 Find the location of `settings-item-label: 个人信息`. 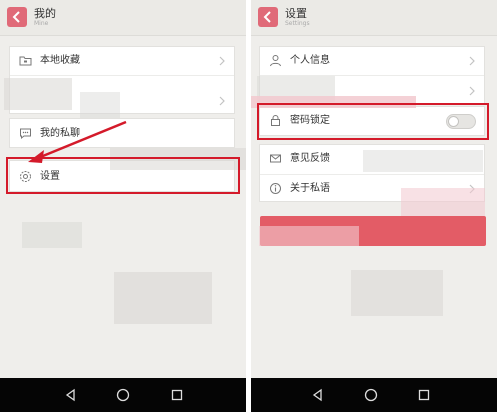

settings-item-label: 个人信息 is located at coordinates (310, 60).